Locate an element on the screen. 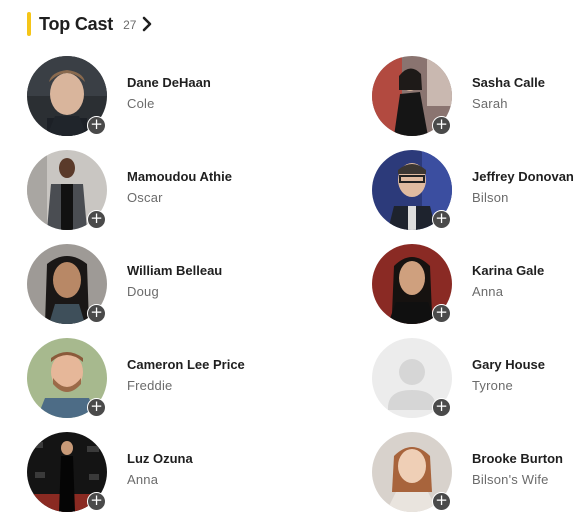 The image size is (580, 519). character-name: Doug is located at coordinates (174, 292).